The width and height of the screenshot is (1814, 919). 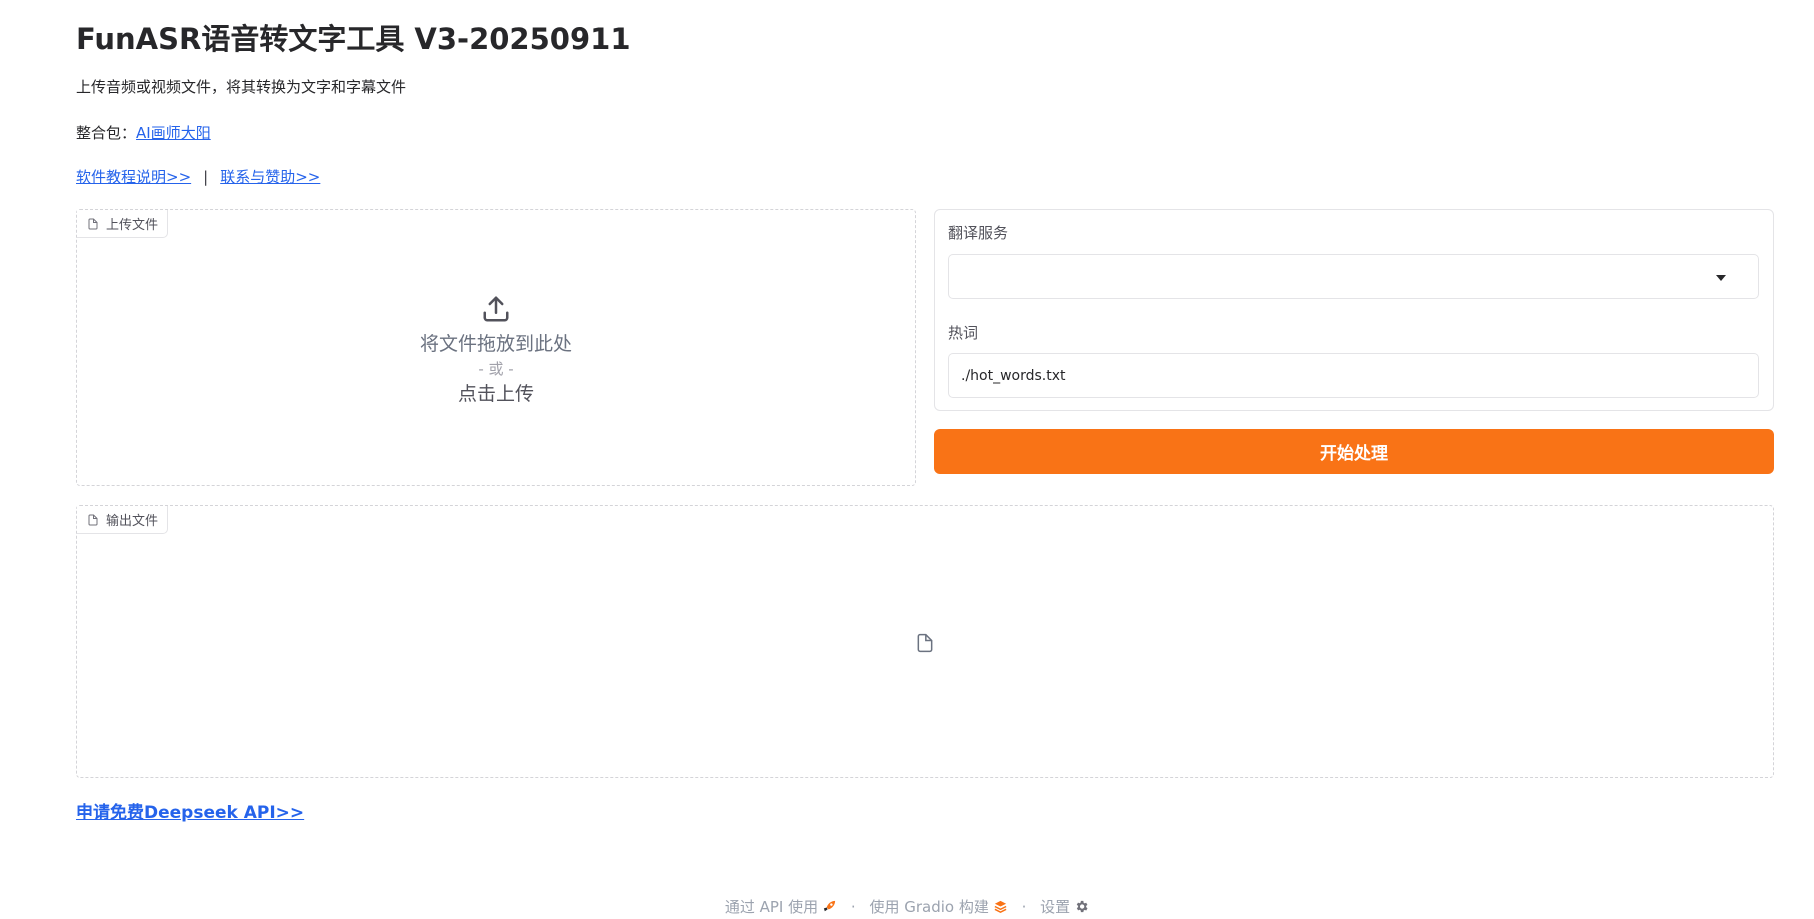 What do you see at coordinates (106, 133) in the screenshot?
I see `bundle-prefix: 整合包：` at bounding box center [106, 133].